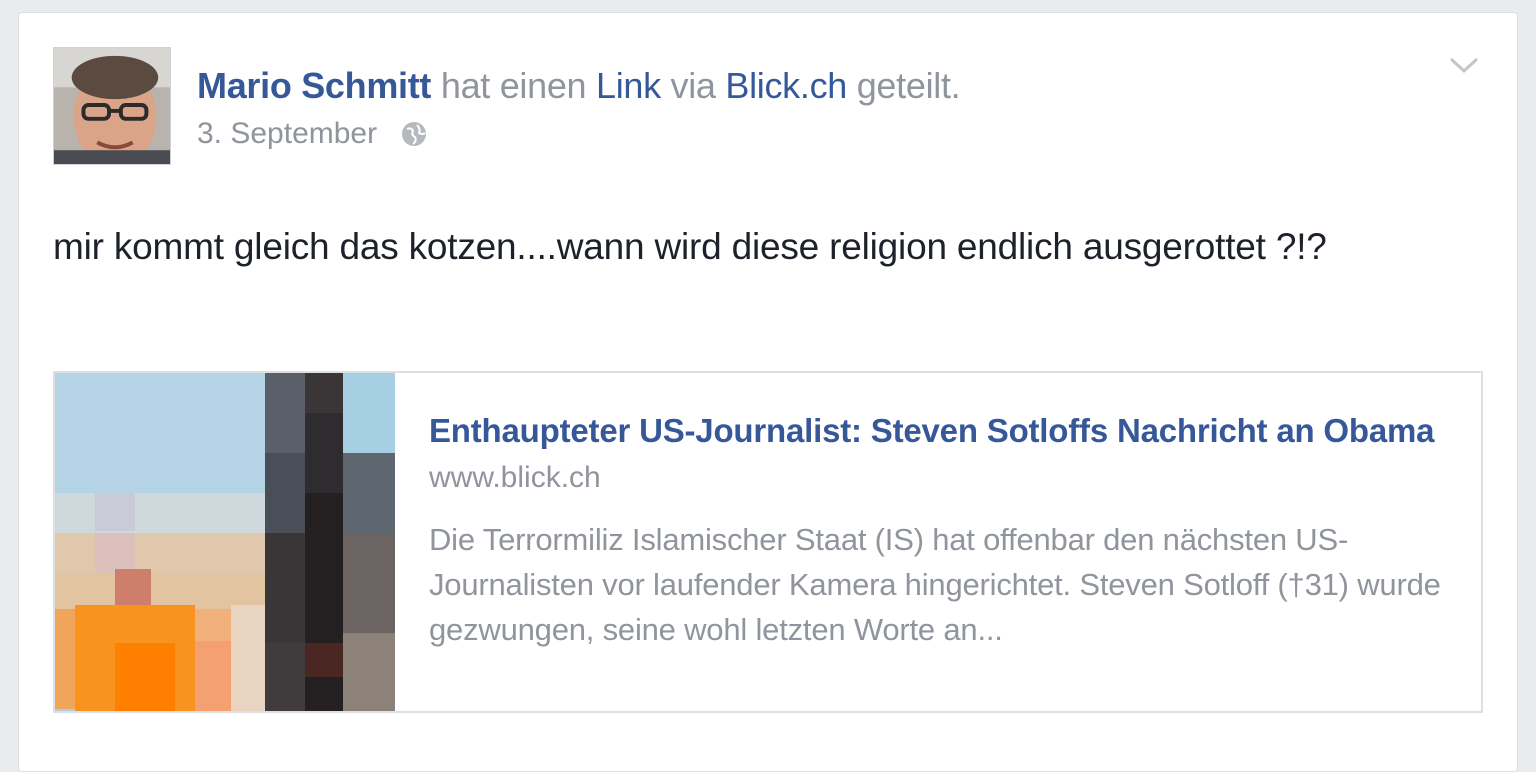 This screenshot has width=1536, height=772. What do you see at coordinates (904, 85) in the screenshot?
I see `action-text-3: geteilt.` at bounding box center [904, 85].